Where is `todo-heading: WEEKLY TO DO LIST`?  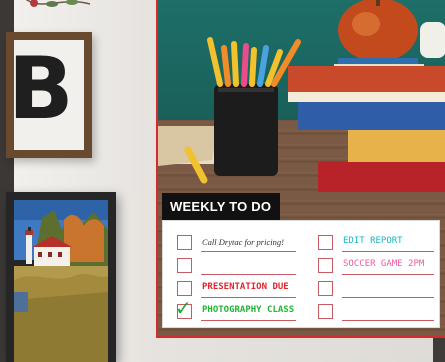
todo-heading: WEEKLY TO DO LIST is located at coordinates (221, 217).